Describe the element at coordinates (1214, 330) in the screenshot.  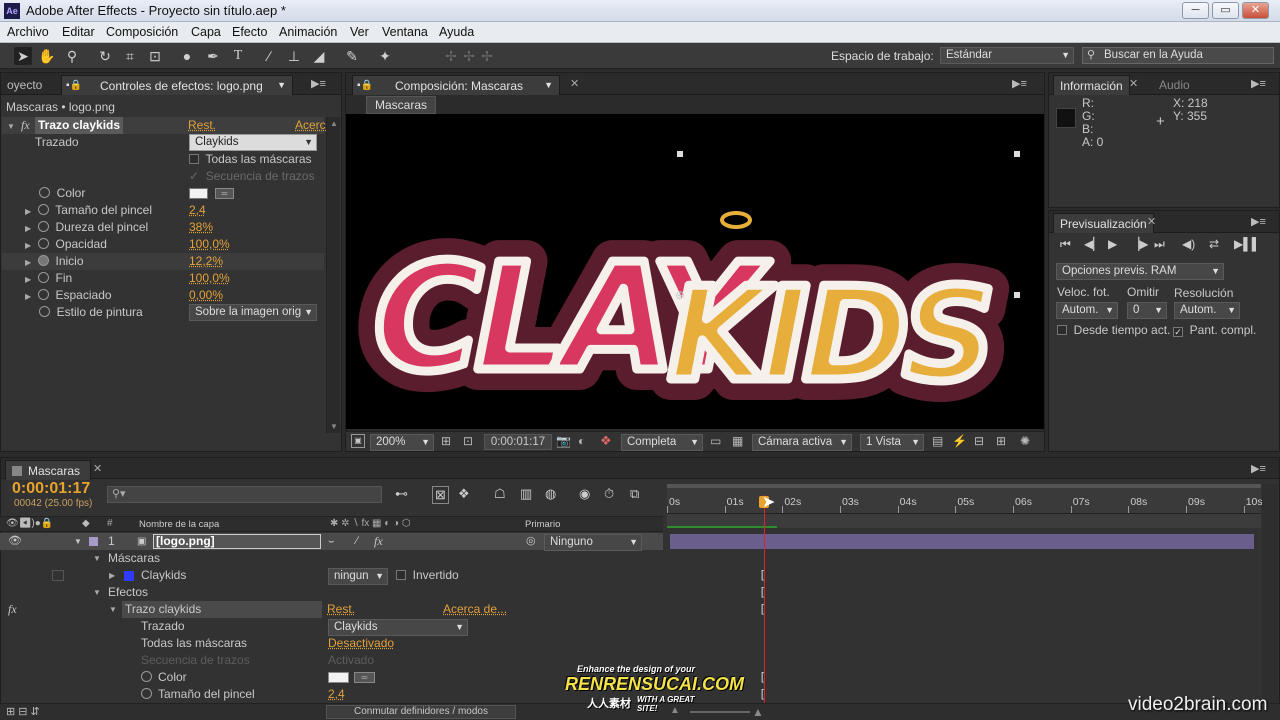
I see `fullscreen-checkbox: ✓ Pant. compl.` at that location.